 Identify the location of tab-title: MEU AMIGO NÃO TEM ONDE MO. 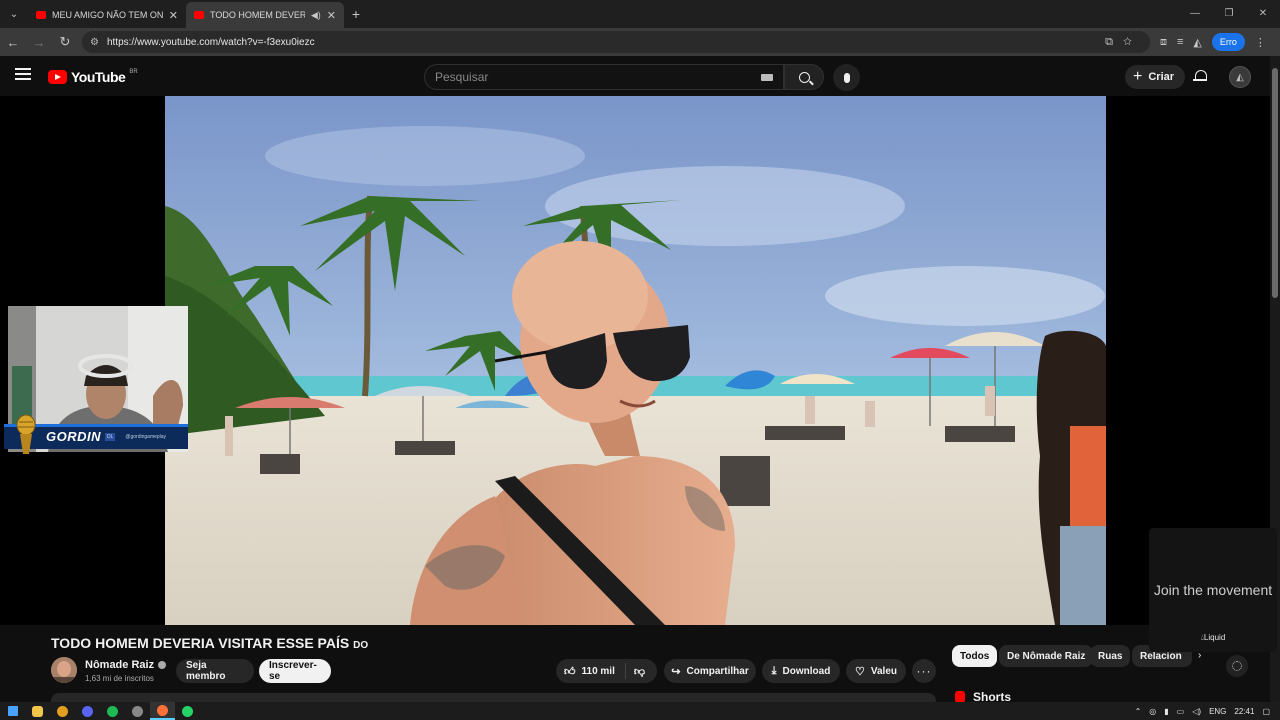
(107, 15).